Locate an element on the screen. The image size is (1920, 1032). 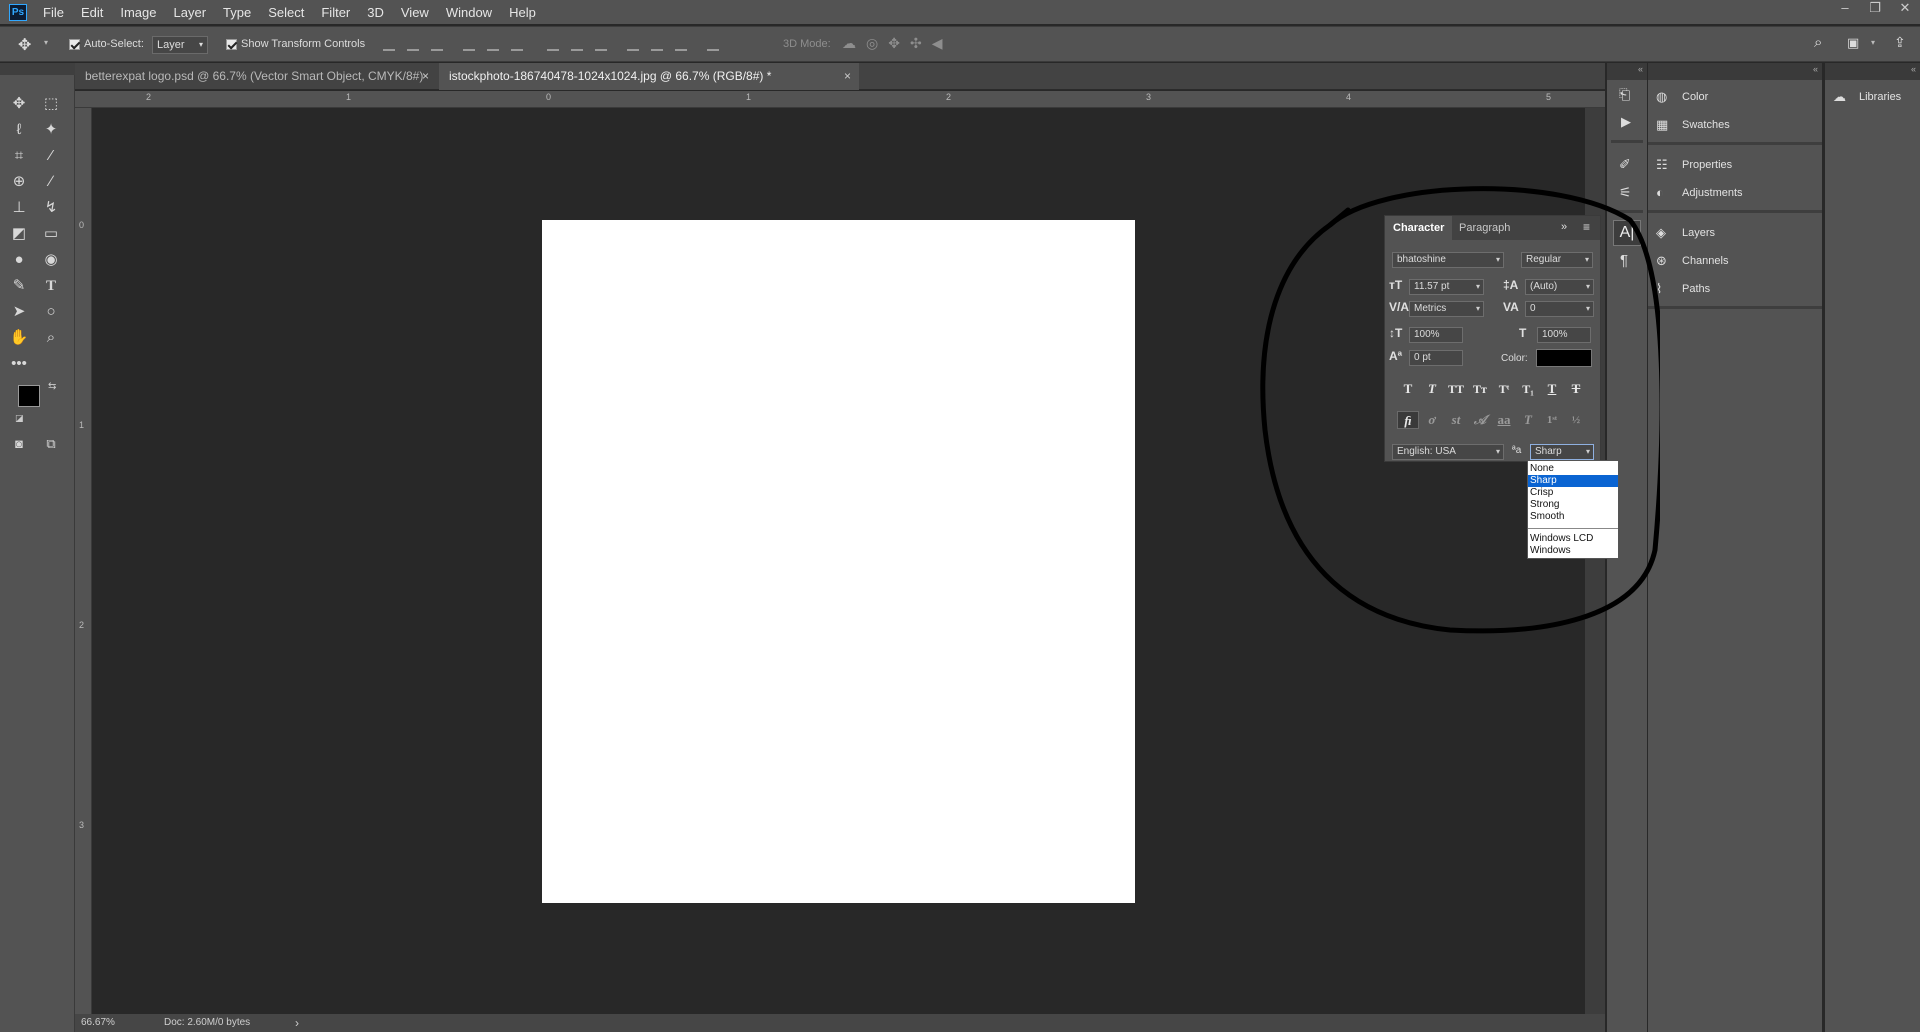
distribute-bottom-icon is located at coordinates (601, 44).